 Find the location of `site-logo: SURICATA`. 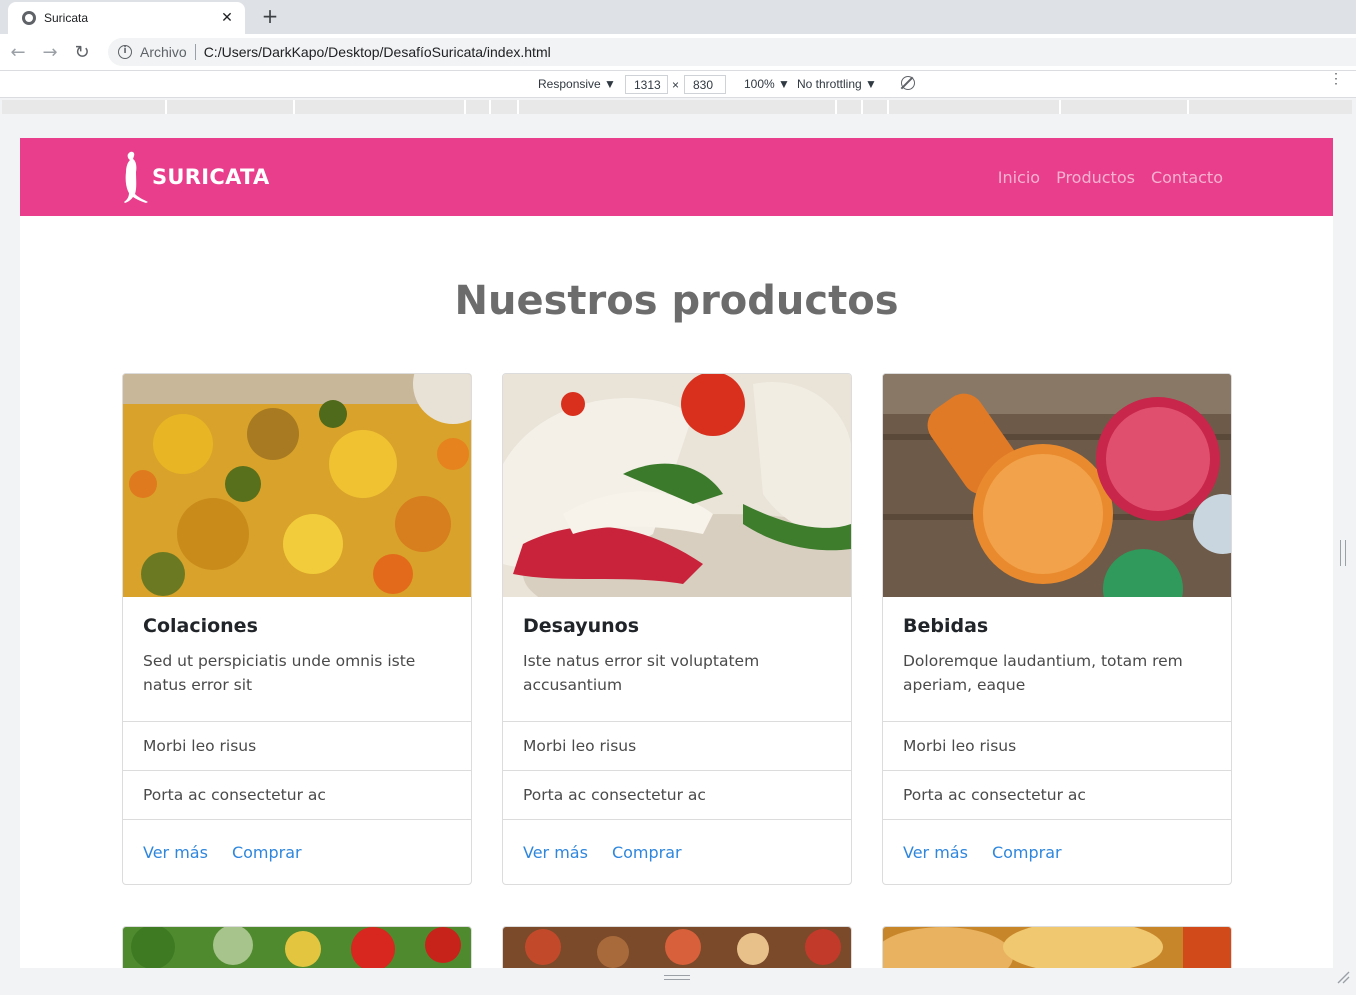

site-logo: SURICATA is located at coordinates (195, 177).